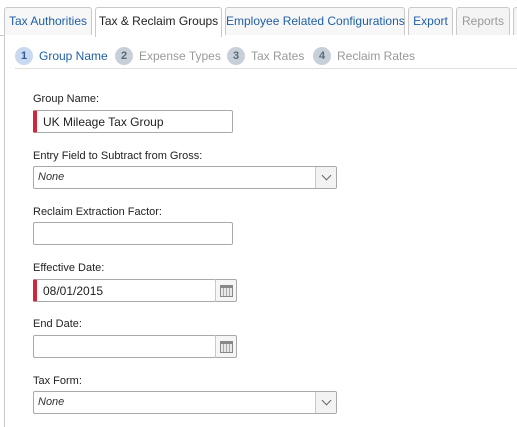 This screenshot has height=427, width=517. I want to click on effective-date-picker, so click(135, 290).